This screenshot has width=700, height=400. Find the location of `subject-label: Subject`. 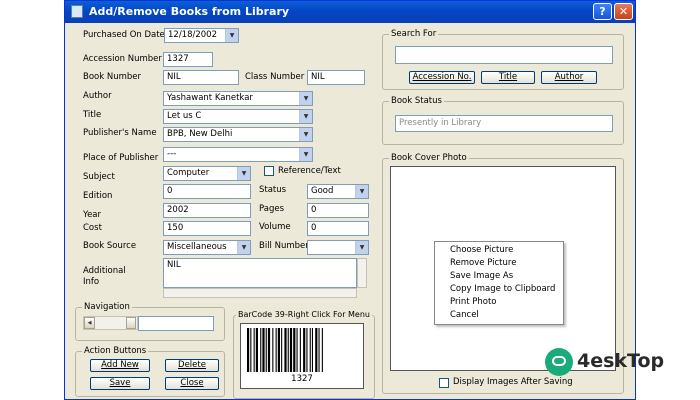

subject-label: Subject is located at coordinates (99, 177).